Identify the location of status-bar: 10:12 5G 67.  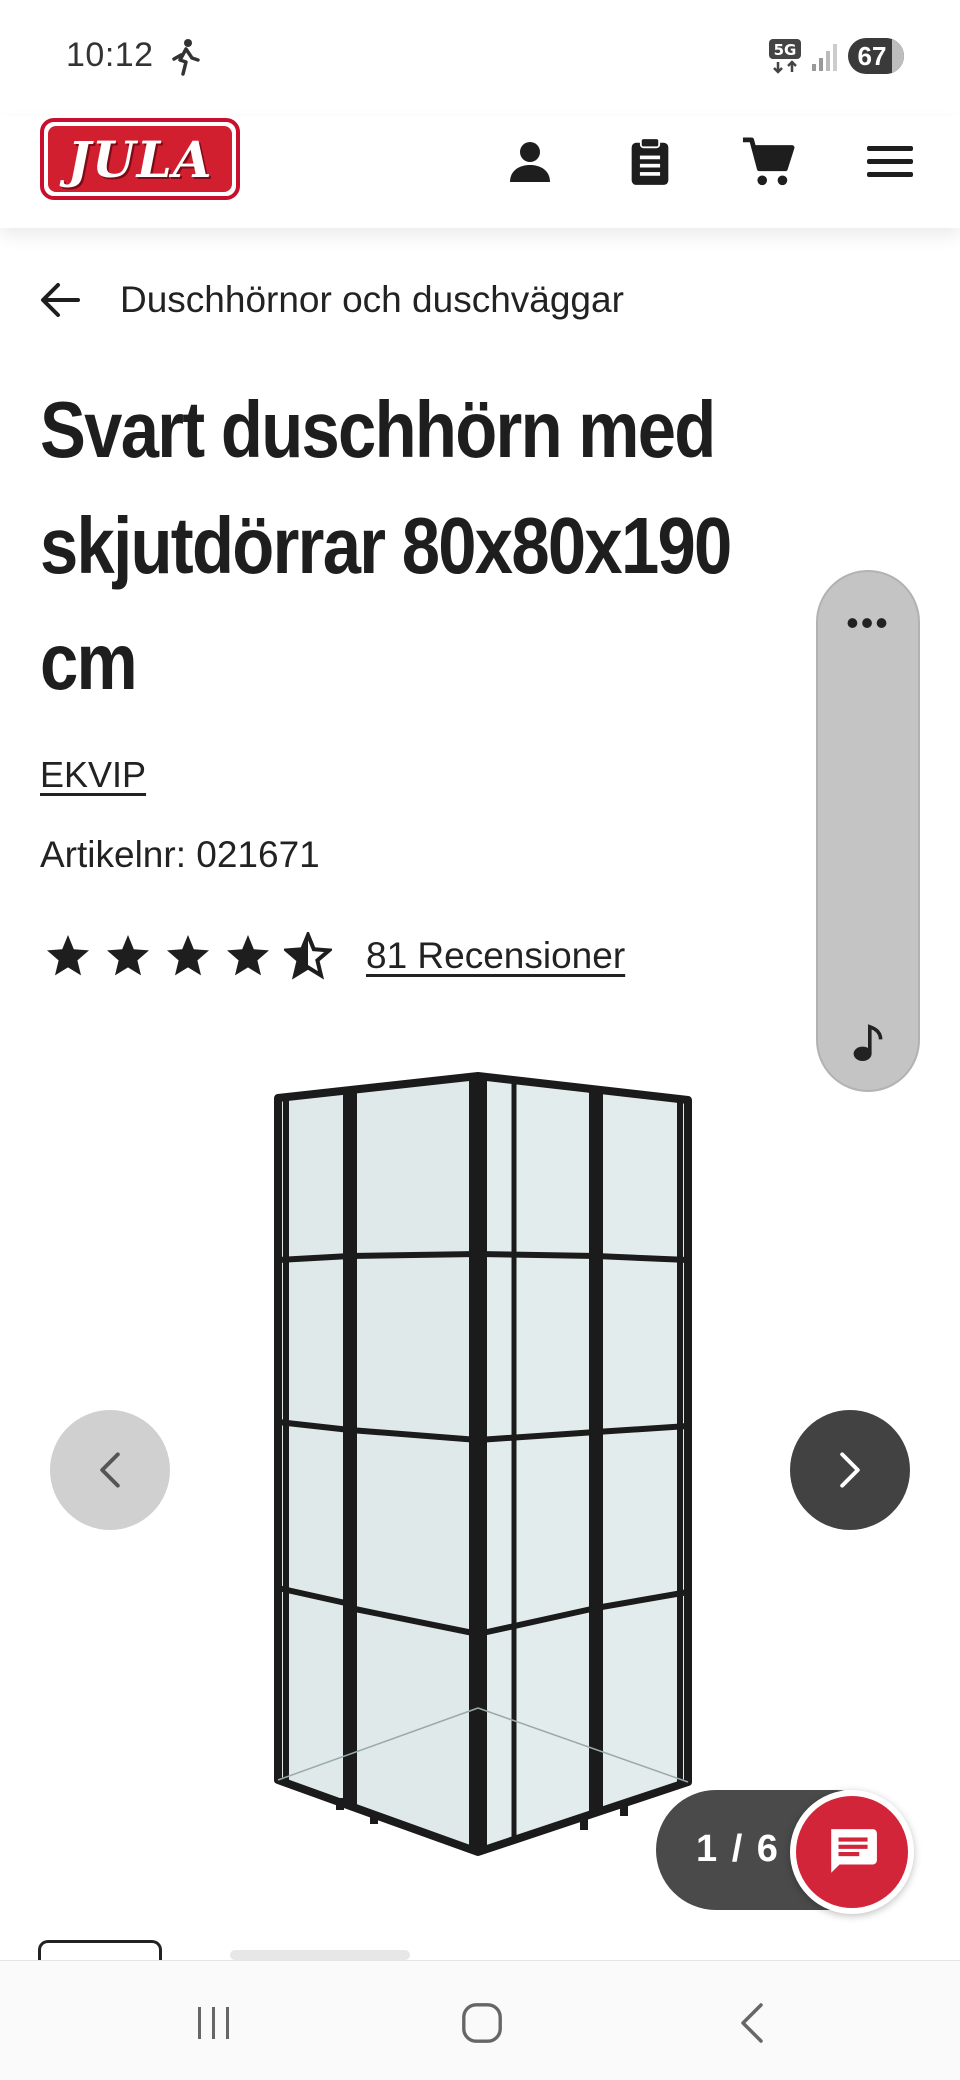
(480, 58).